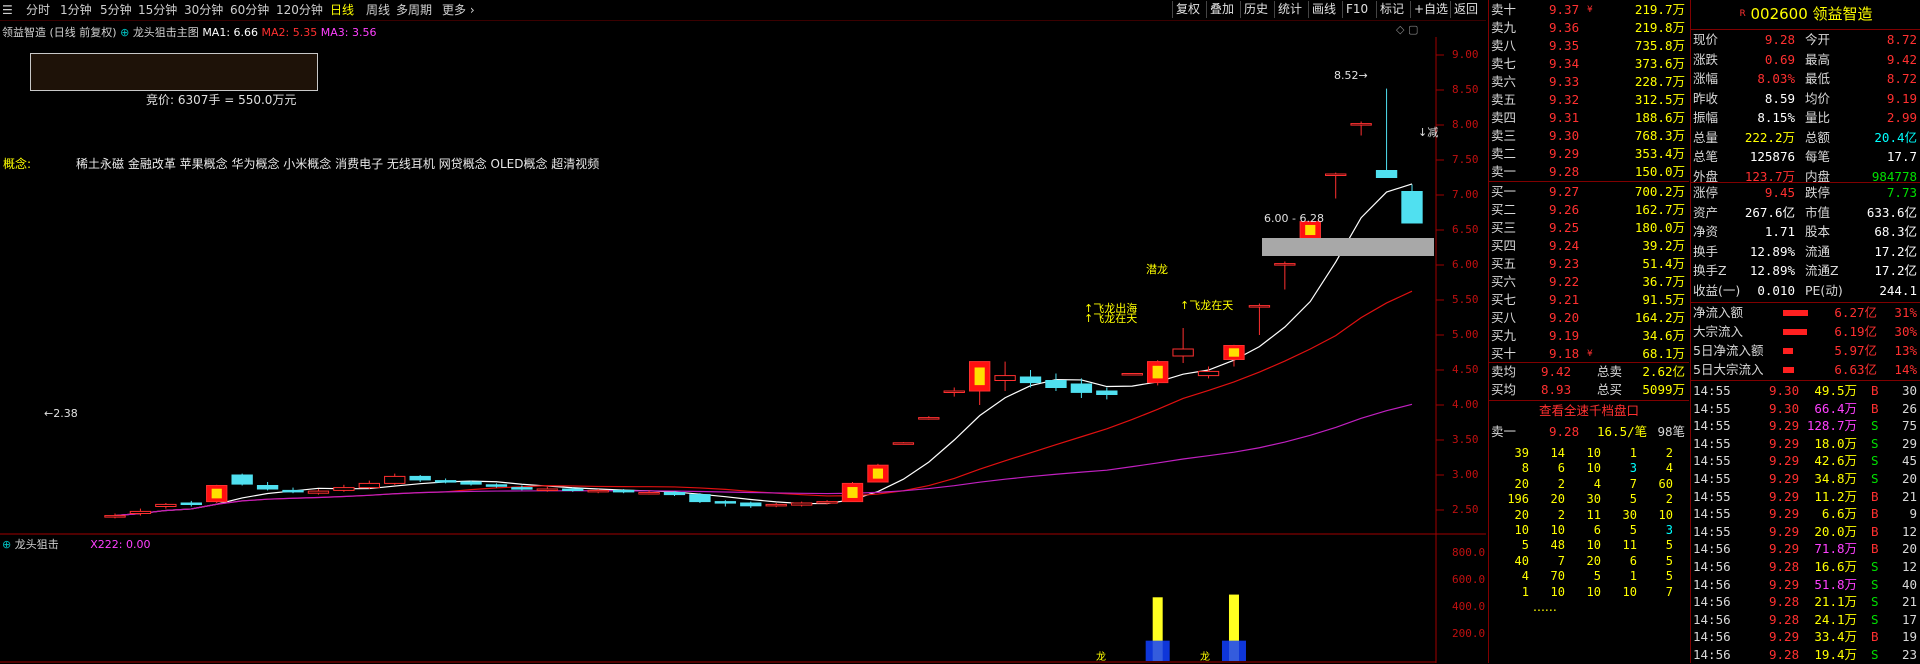 This screenshot has height=664, width=1920. Describe the element at coordinates (1589, 318) in the screenshot. I see `bid-level: 买八 9.20 164.2万` at that location.